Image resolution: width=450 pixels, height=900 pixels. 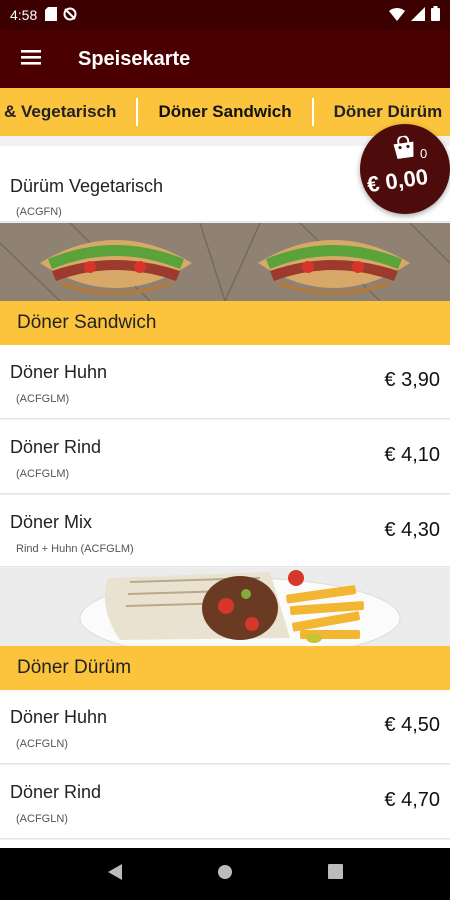 I want to click on item-name: Döner Mix, so click(x=51, y=522).